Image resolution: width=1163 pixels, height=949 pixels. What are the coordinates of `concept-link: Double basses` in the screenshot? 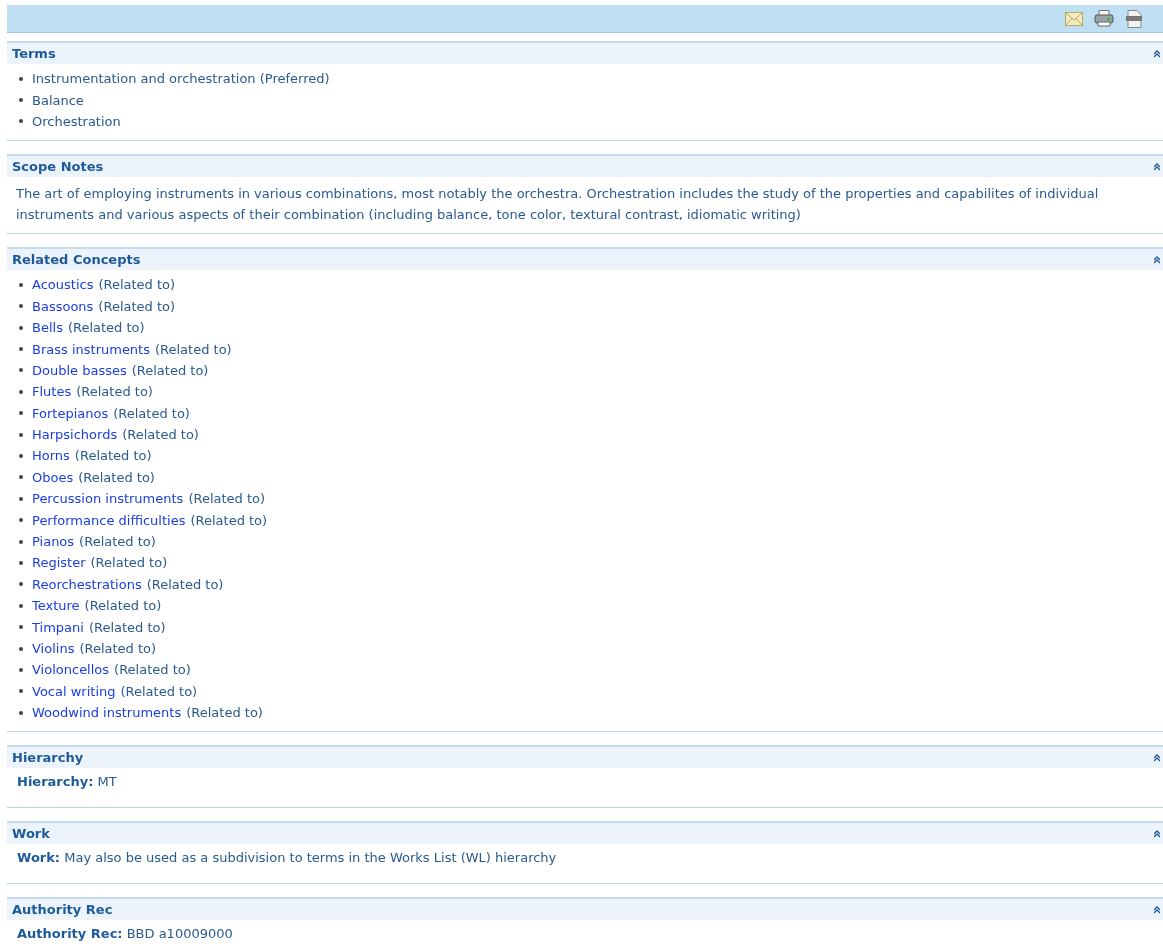 It's located at (79, 370).